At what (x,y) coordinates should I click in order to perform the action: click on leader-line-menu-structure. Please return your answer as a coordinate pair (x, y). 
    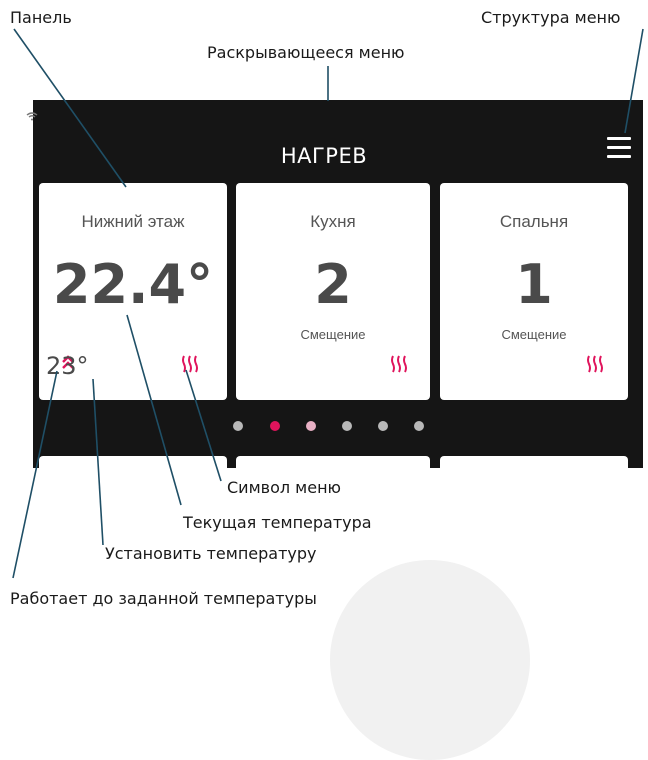
    Looking at the image, I should click on (634, 81).